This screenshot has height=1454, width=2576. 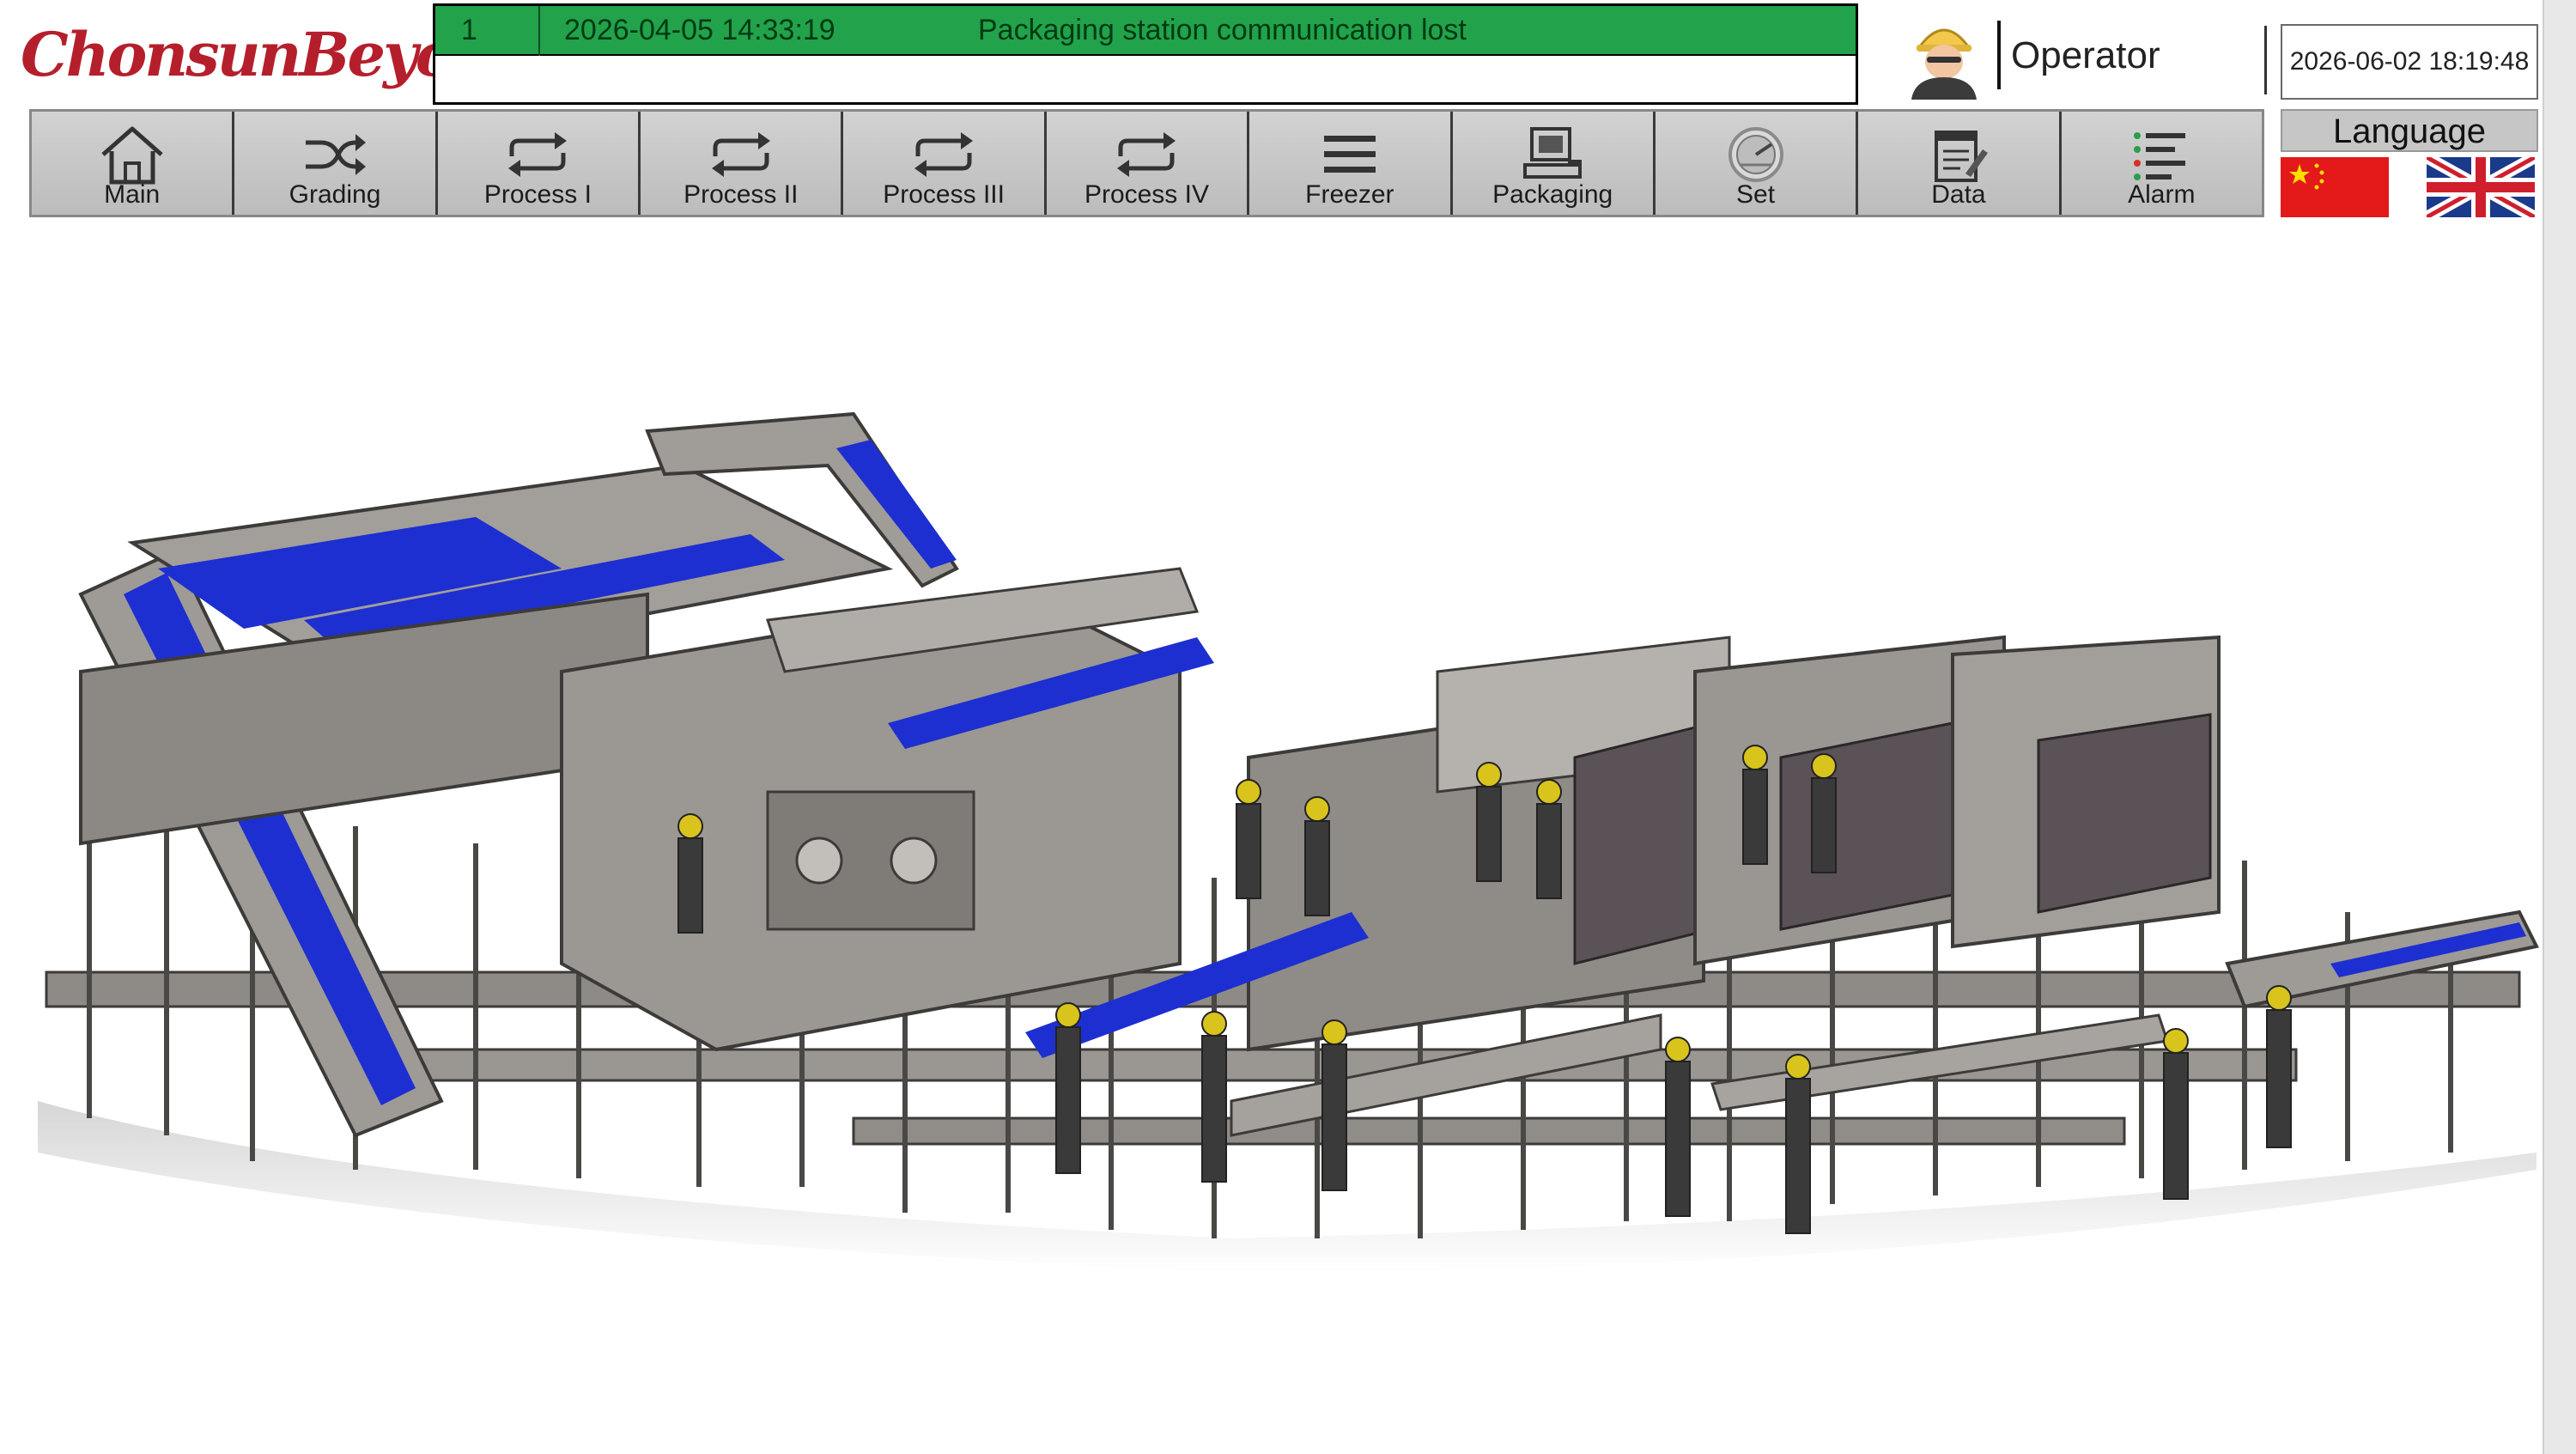 What do you see at coordinates (1755, 154) in the screenshot?
I see `dial-icon` at bounding box center [1755, 154].